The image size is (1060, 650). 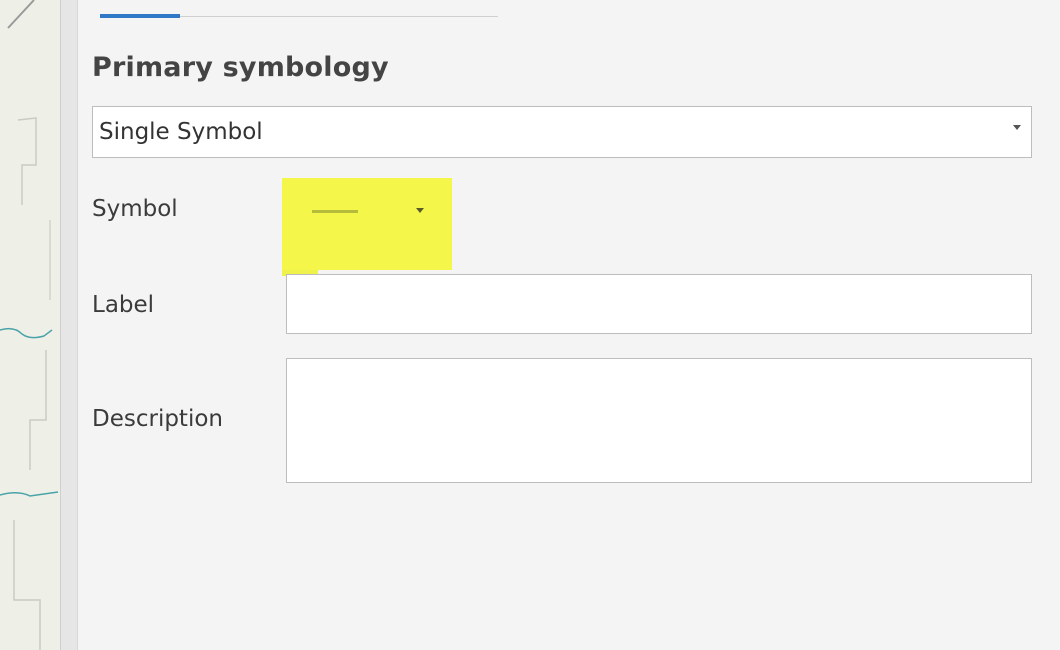 I want to click on symbol-picker-button, so click(x=367, y=227).